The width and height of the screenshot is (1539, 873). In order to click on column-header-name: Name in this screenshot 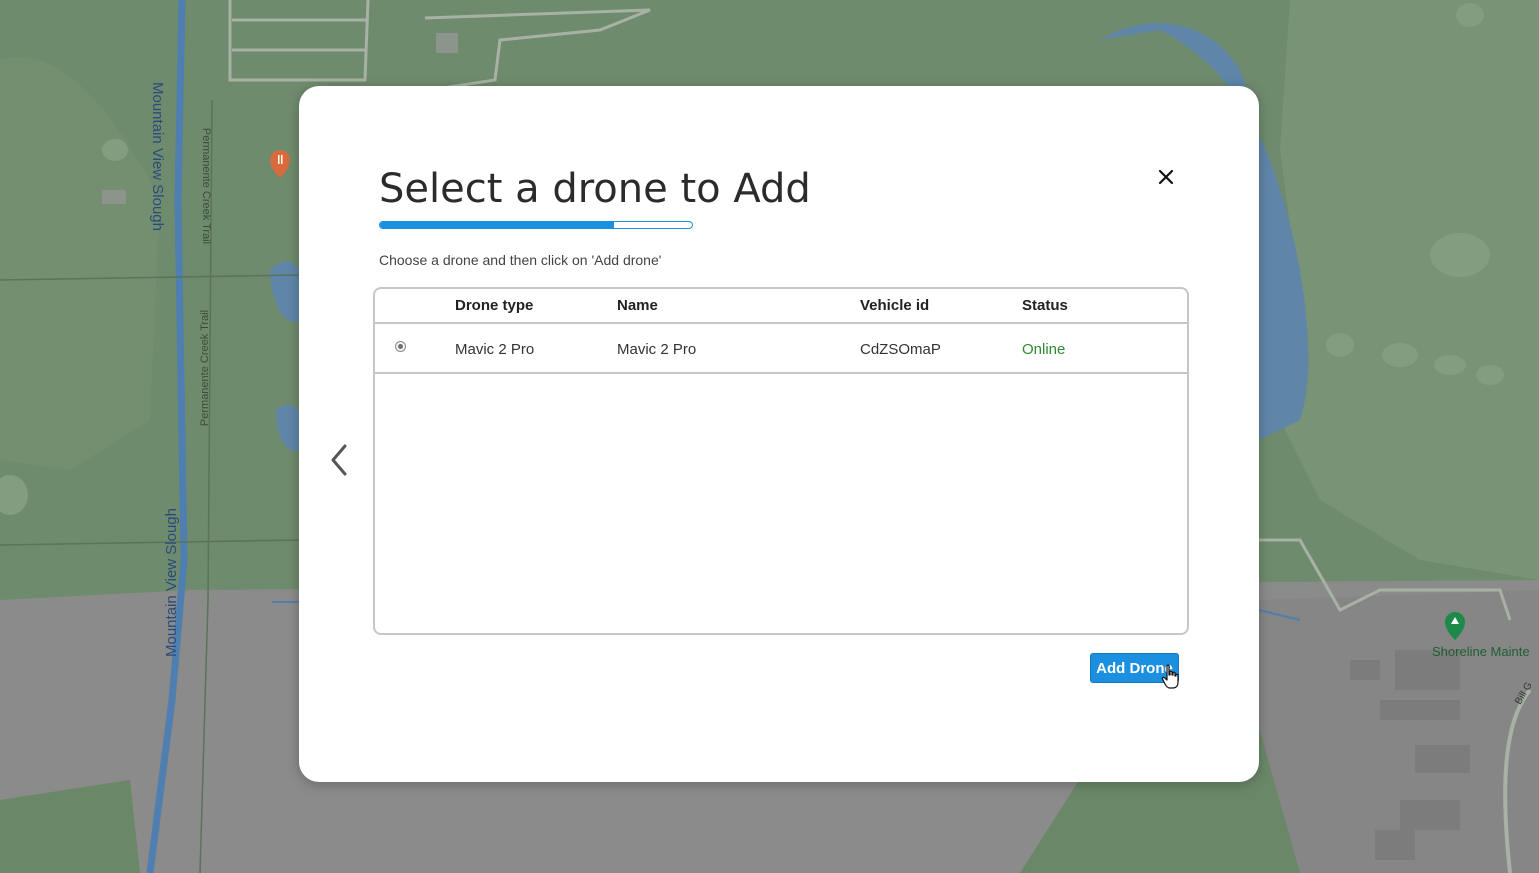, I will do `click(637, 305)`.